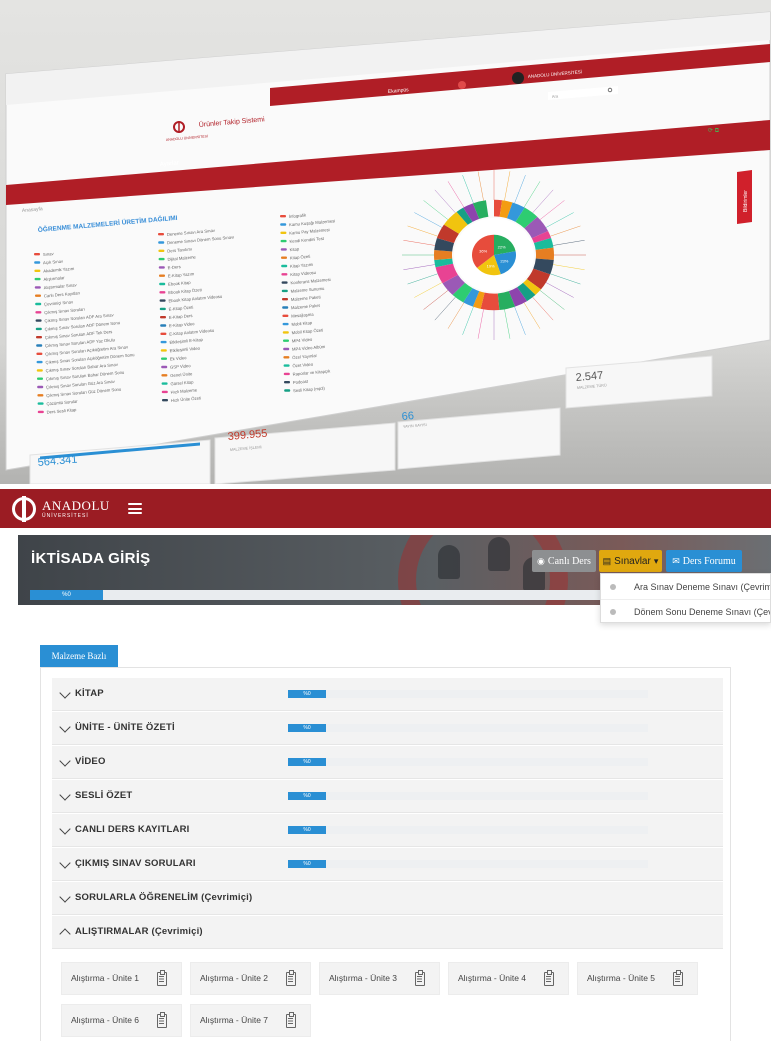 Image resolution: width=771 pixels, height=1041 pixels. I want to click on exercise-card: Alıştırma - Ünite 3, so click(379, 978).